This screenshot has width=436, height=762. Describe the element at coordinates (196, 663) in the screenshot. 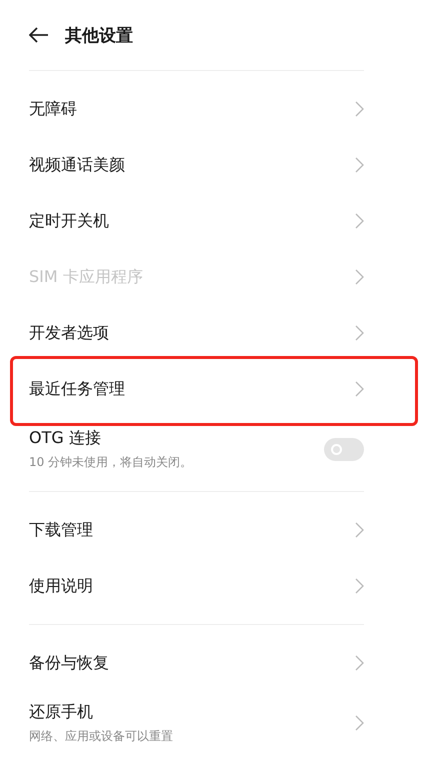

I see `settings-item: 备份与恢复` at that location.